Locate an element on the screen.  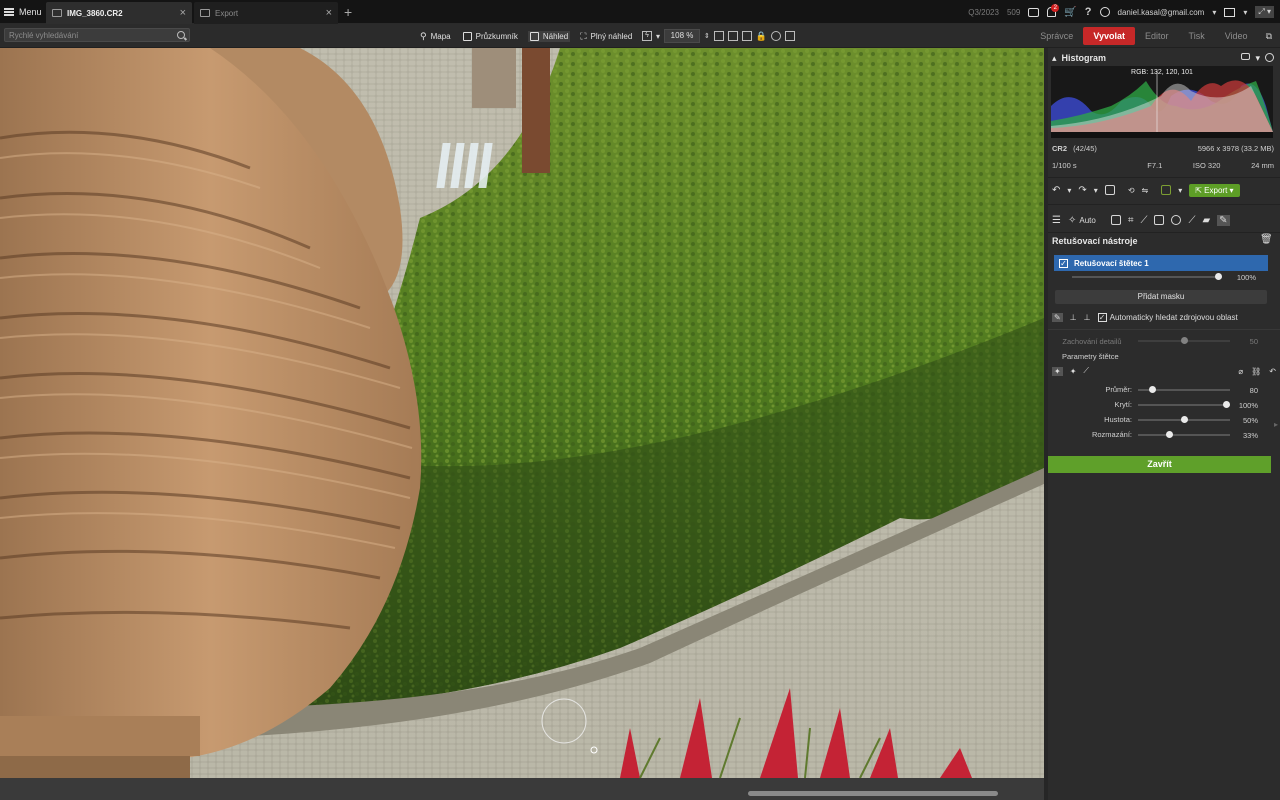
cart-icon: 🛒 is located at coordinates (1070, 12).